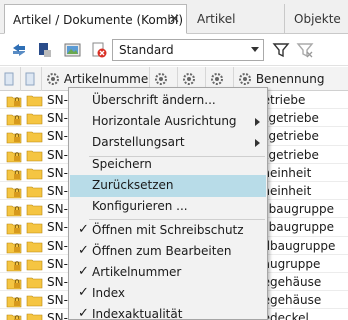  What do you see at coordinates (305, 50) in the screenshot?
I see `clear-filter-icon` at bounding box center [305, 50].